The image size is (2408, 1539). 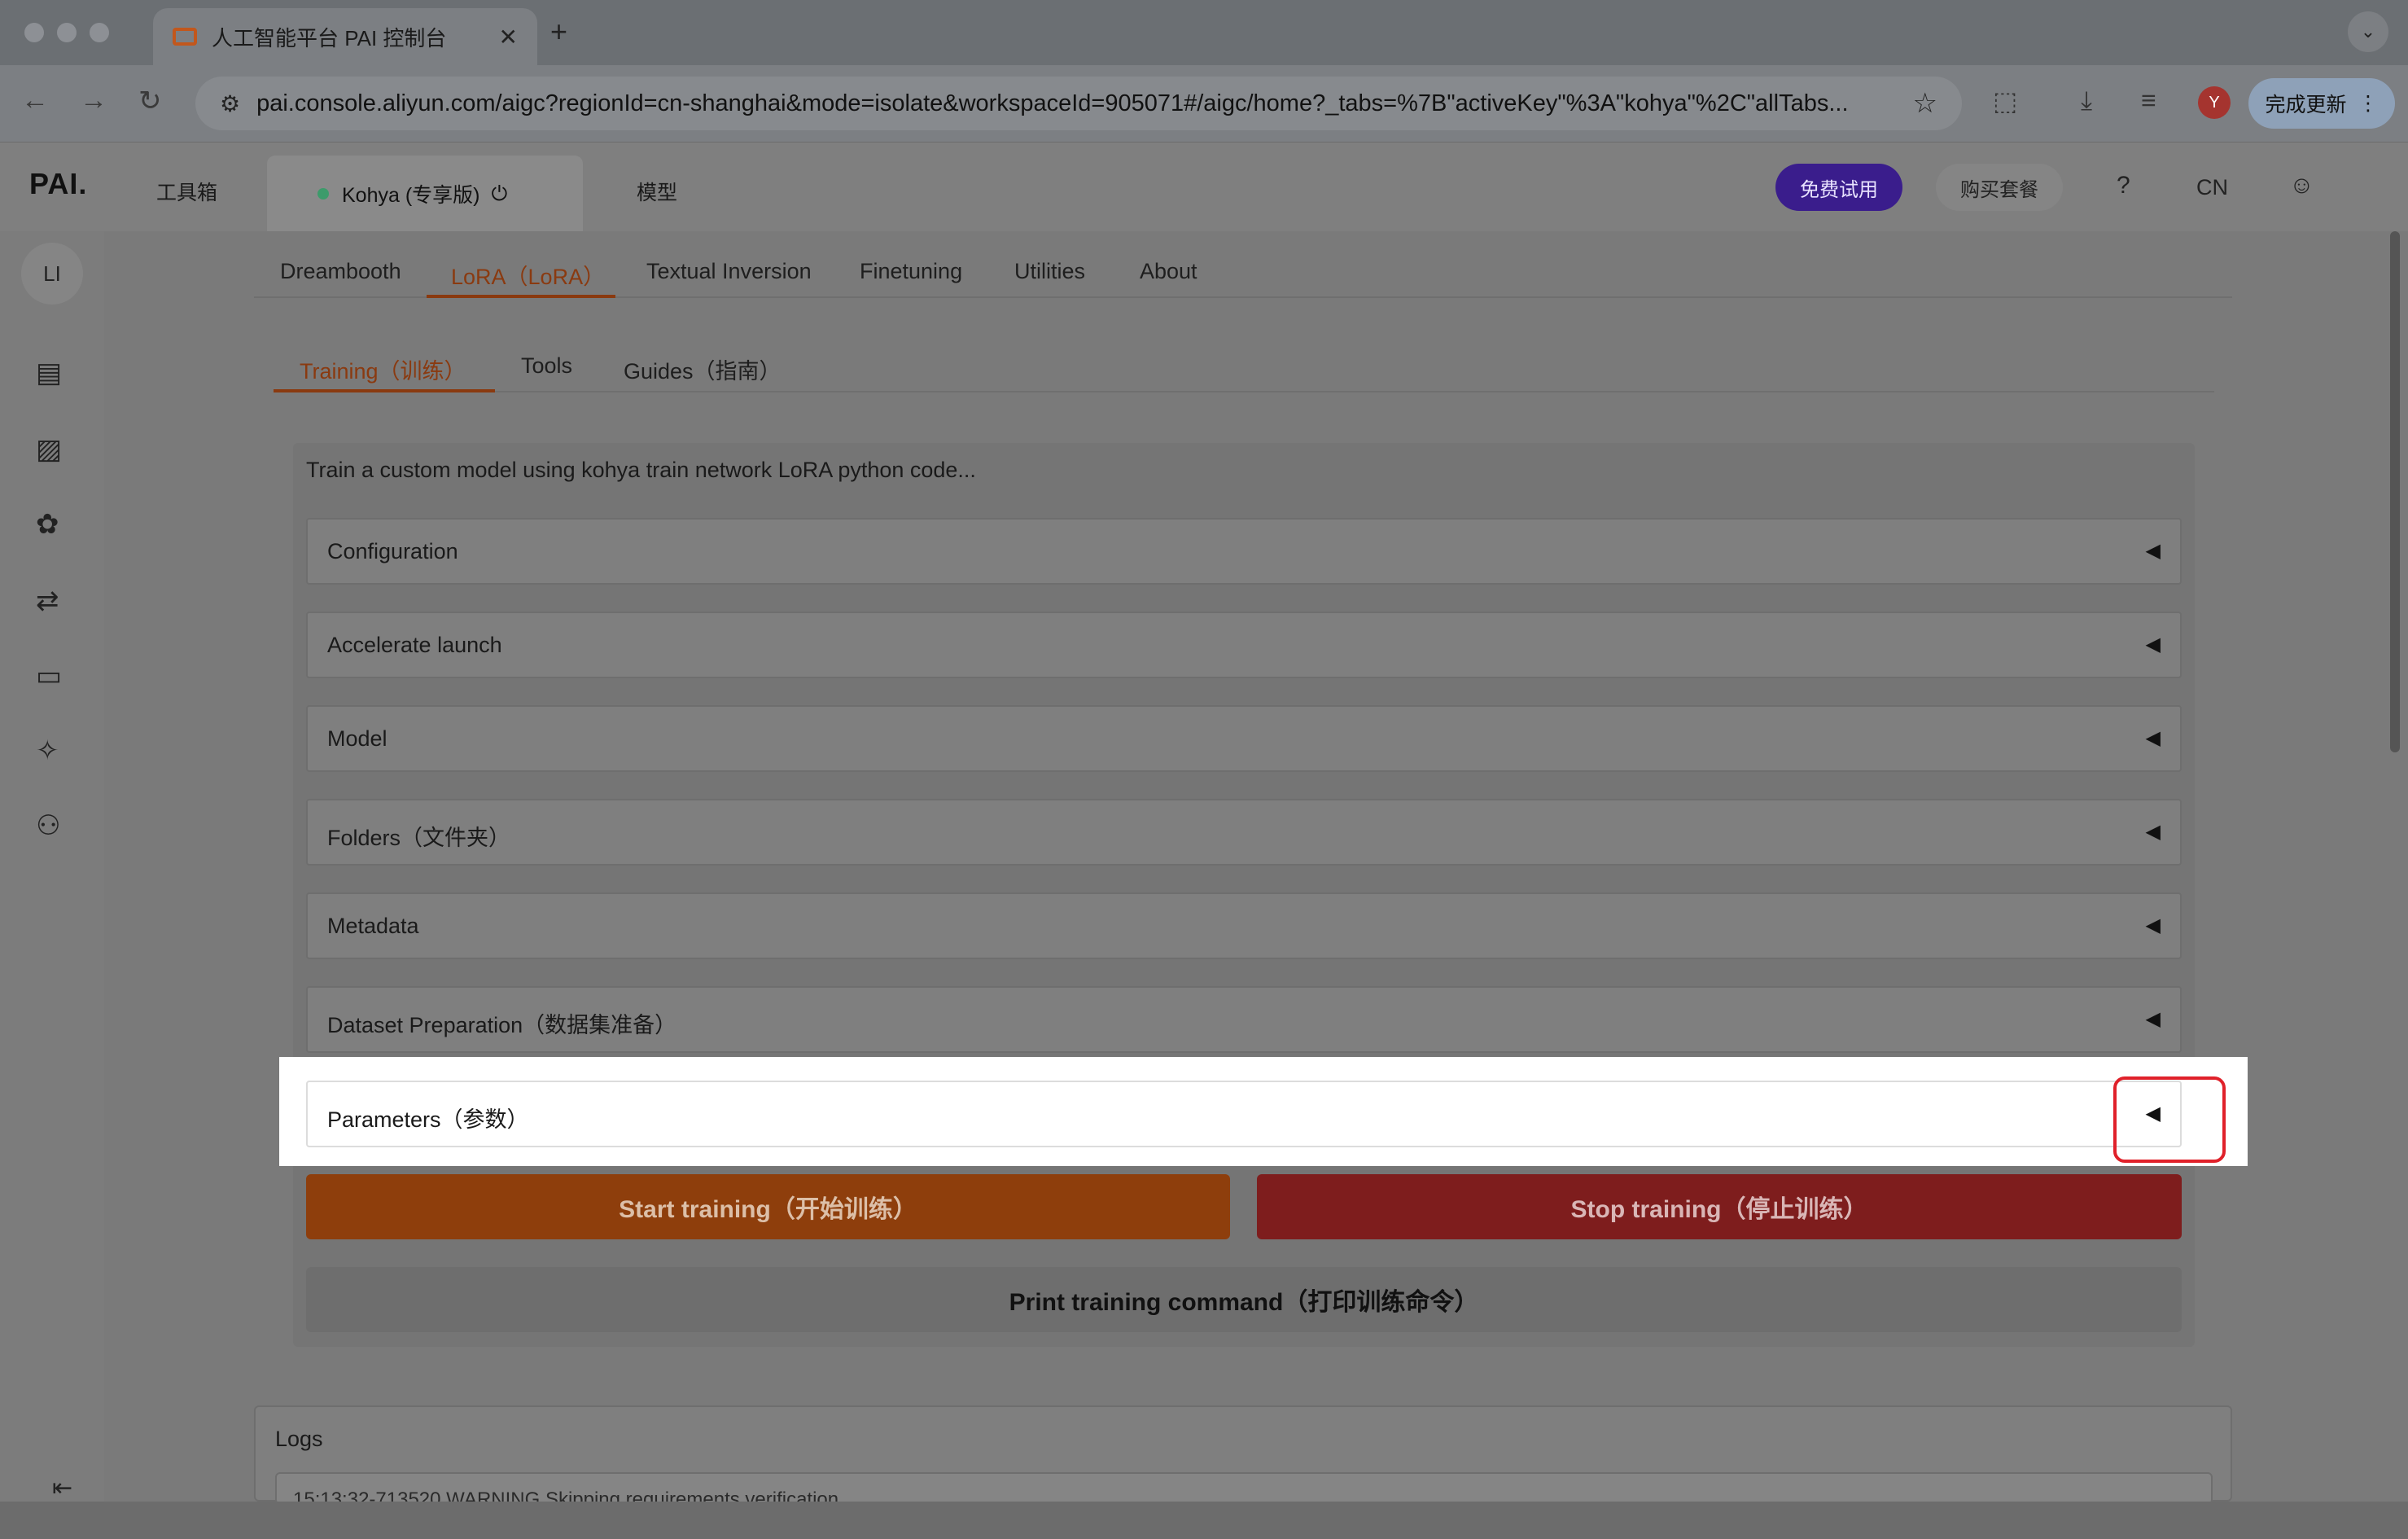 I want to click on tab-about: About, so click(x=1168, y=271).